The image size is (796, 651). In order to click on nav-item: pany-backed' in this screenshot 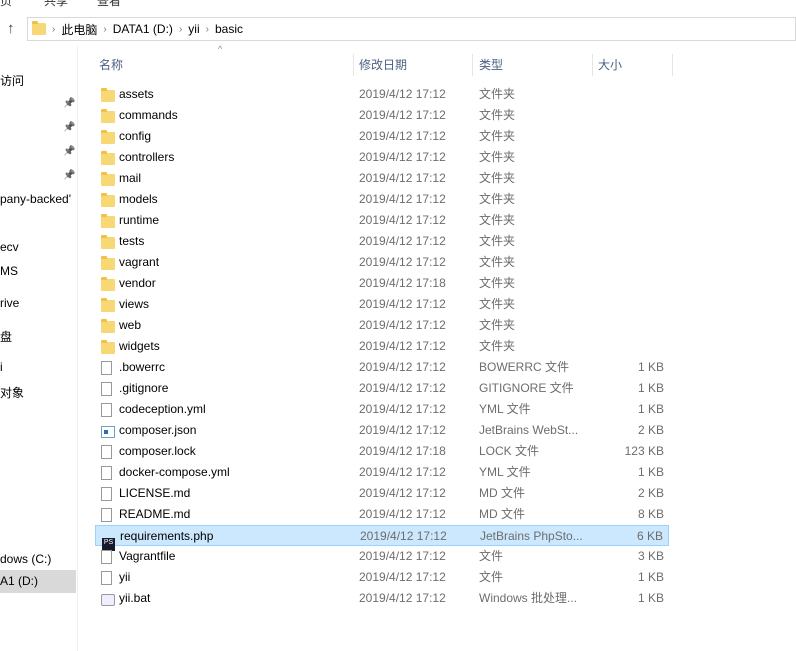, I will do `click(35, 199)`.